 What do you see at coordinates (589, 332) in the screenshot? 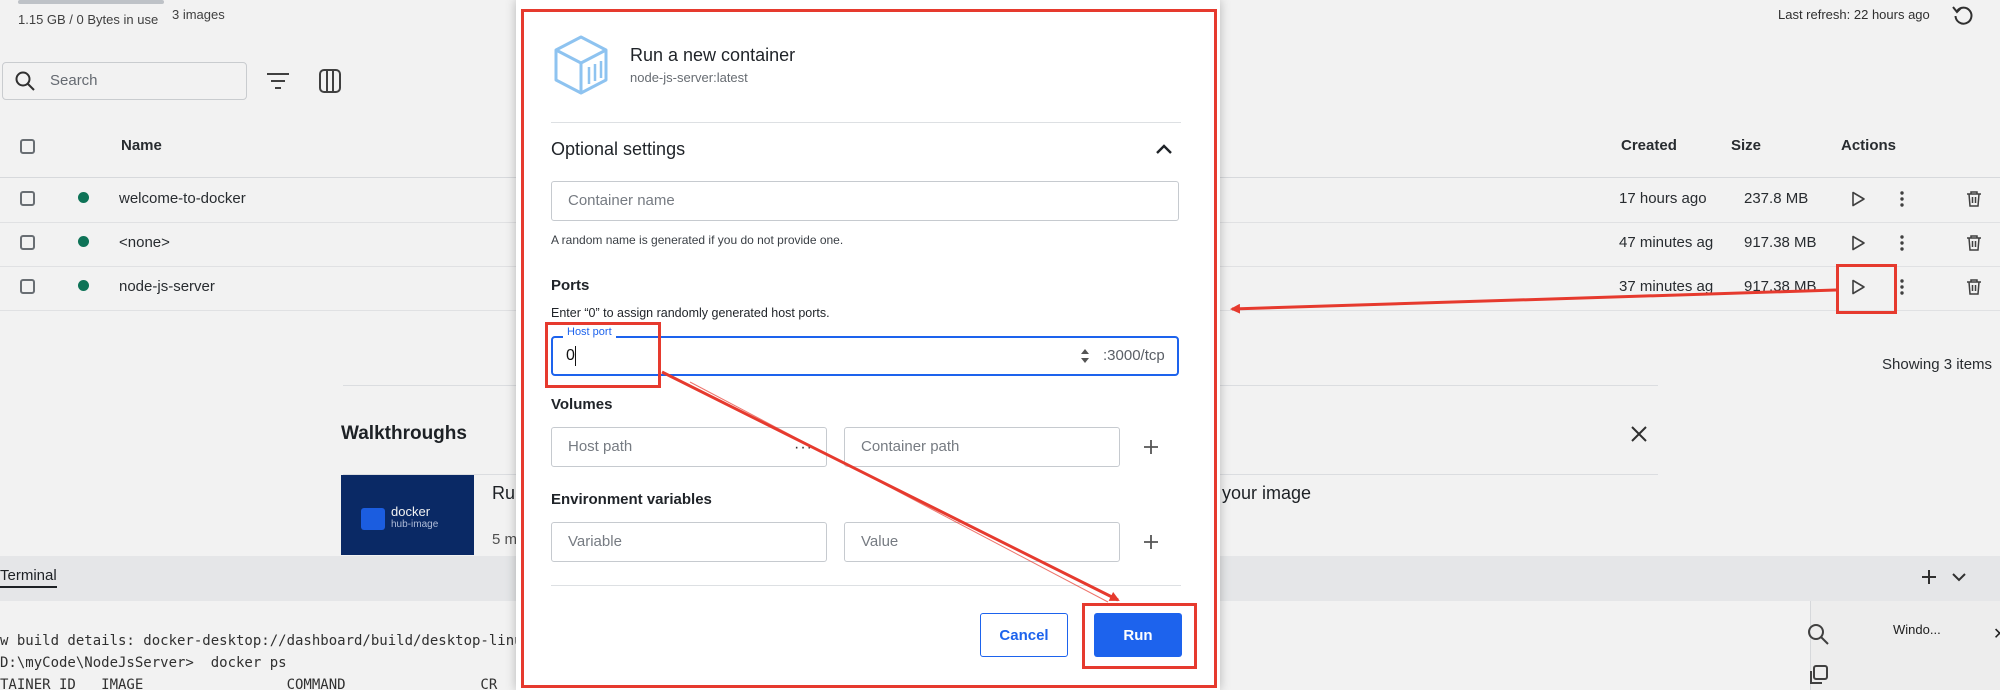
I see `host-port-label: Host port` at bounding box center [589, 332].